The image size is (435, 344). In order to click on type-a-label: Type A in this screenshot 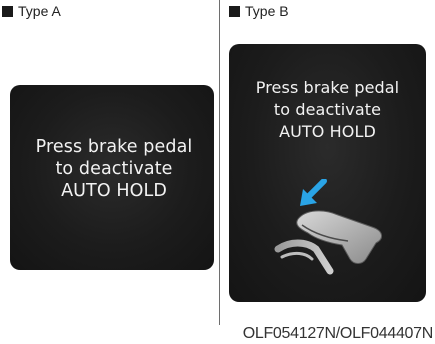, I will do `click(39, 11)`.